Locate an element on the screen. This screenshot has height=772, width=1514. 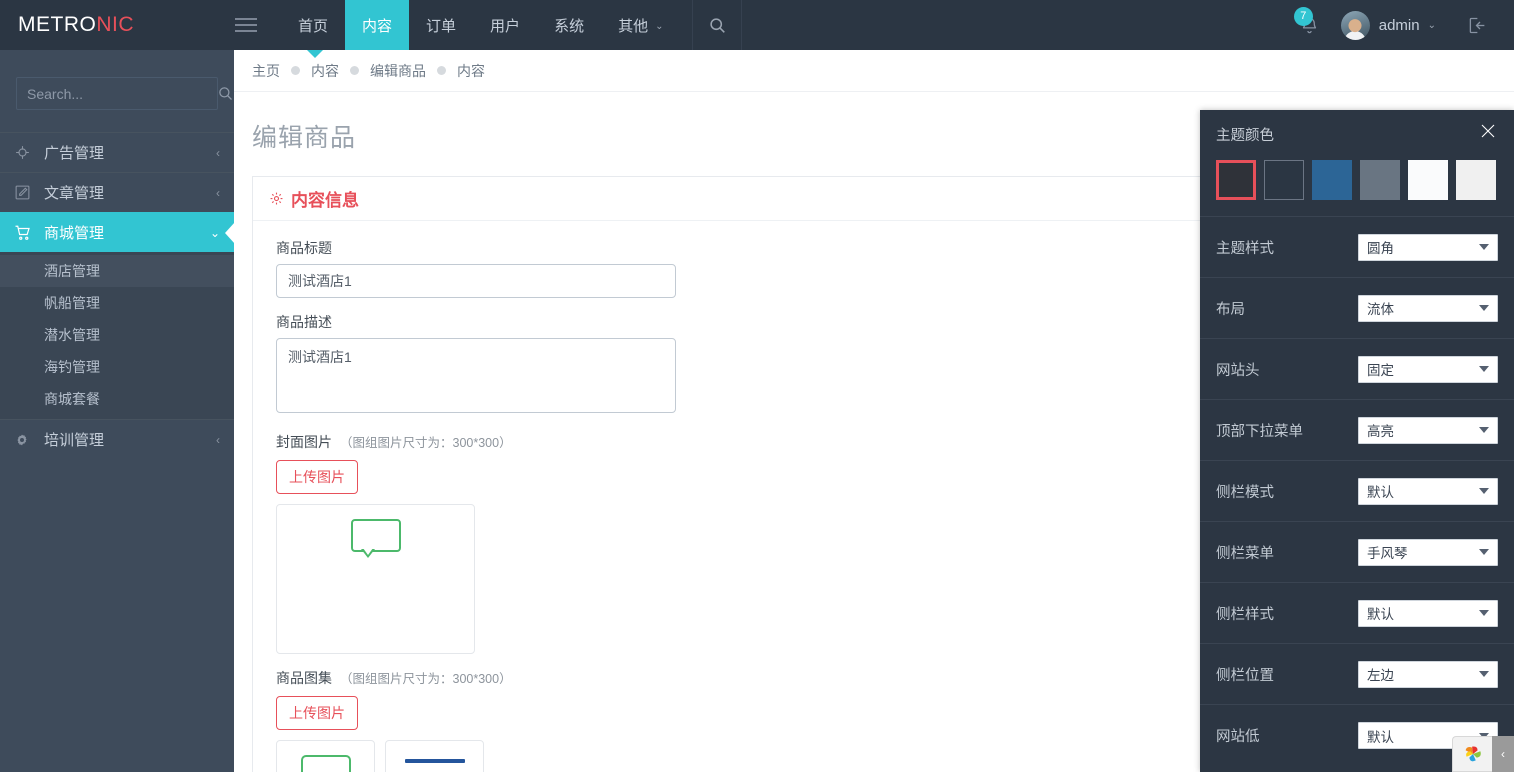
top-dropdown-select: 高亮 is located at coordinates (1428, 430).